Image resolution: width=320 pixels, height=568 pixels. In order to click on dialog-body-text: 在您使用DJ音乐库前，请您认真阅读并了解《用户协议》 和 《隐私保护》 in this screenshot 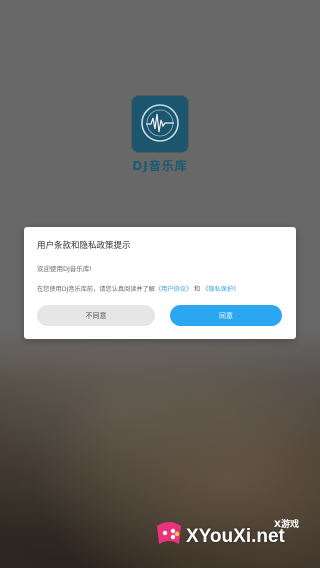, I will do `click(163, 288)`.